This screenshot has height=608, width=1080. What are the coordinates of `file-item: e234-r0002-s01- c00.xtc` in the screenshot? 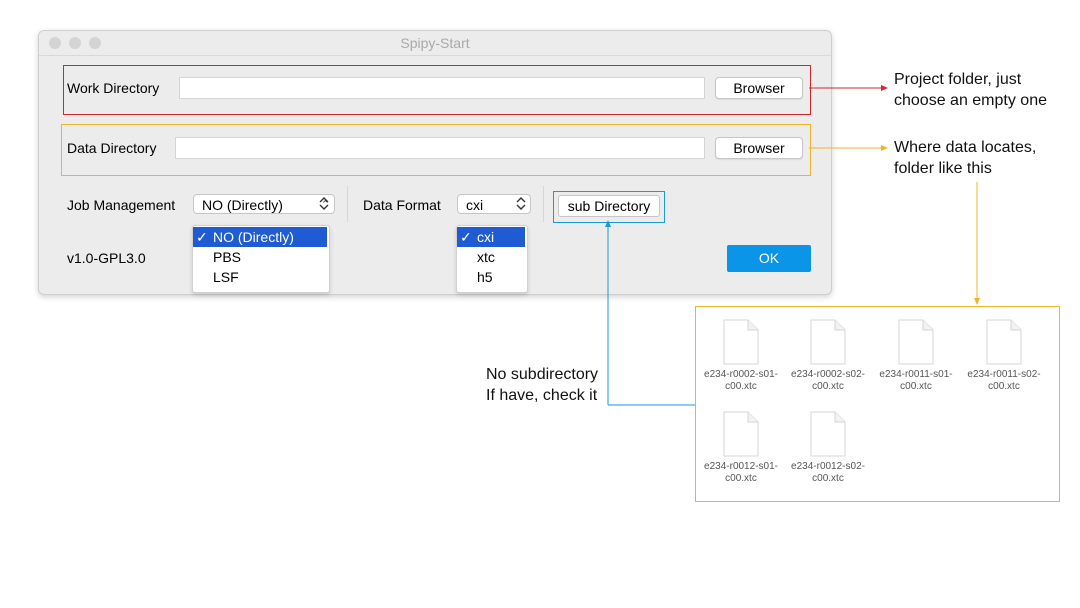 It's located at (741, 356).